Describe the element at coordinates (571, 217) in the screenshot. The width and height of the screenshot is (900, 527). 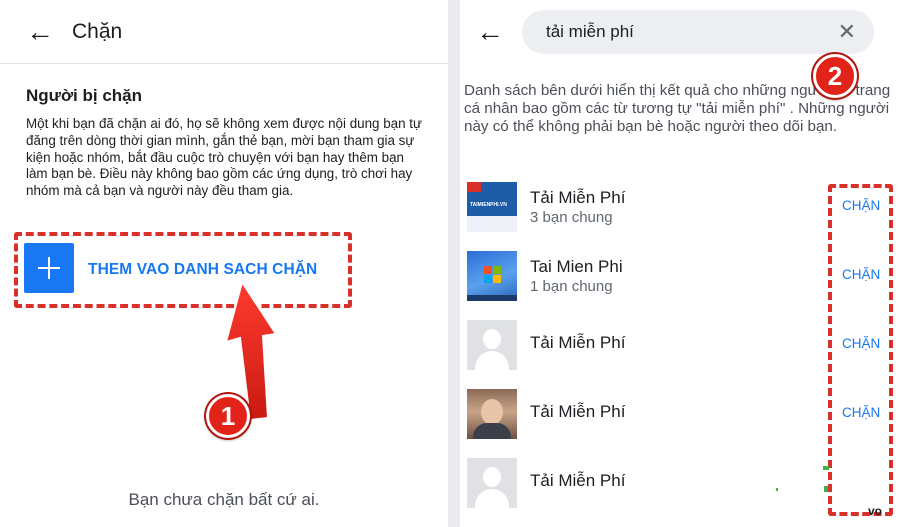
I see `mutual-friends: 3 bạn chung` at that location.